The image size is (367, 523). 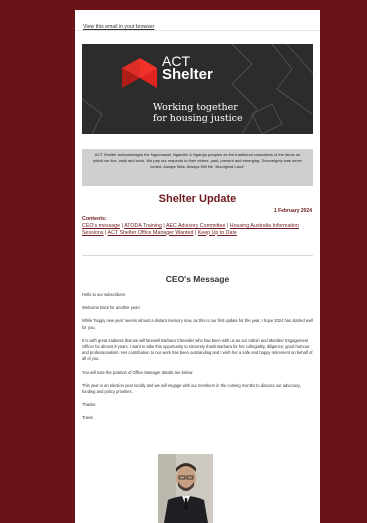 I want to click on tagline: Working together for housing justice, so click(x=198, y=113).